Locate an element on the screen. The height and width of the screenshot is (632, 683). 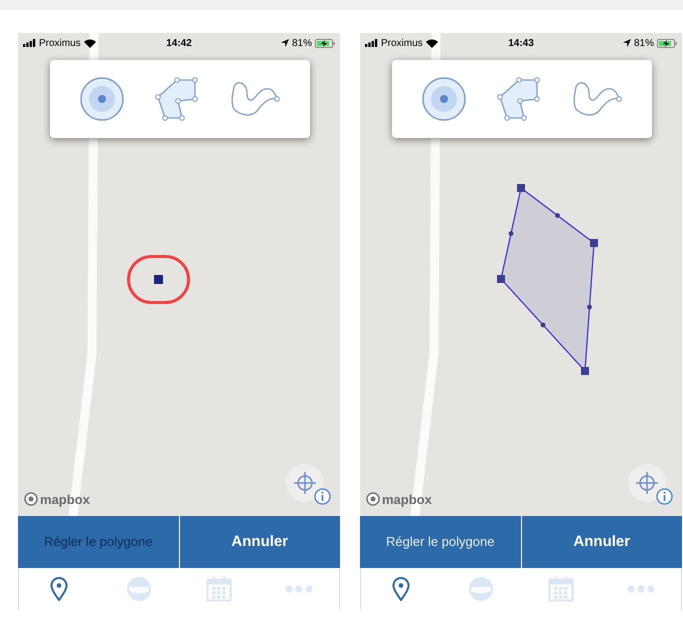
clock-time: 14:43 is located at coordinates (521, 43).